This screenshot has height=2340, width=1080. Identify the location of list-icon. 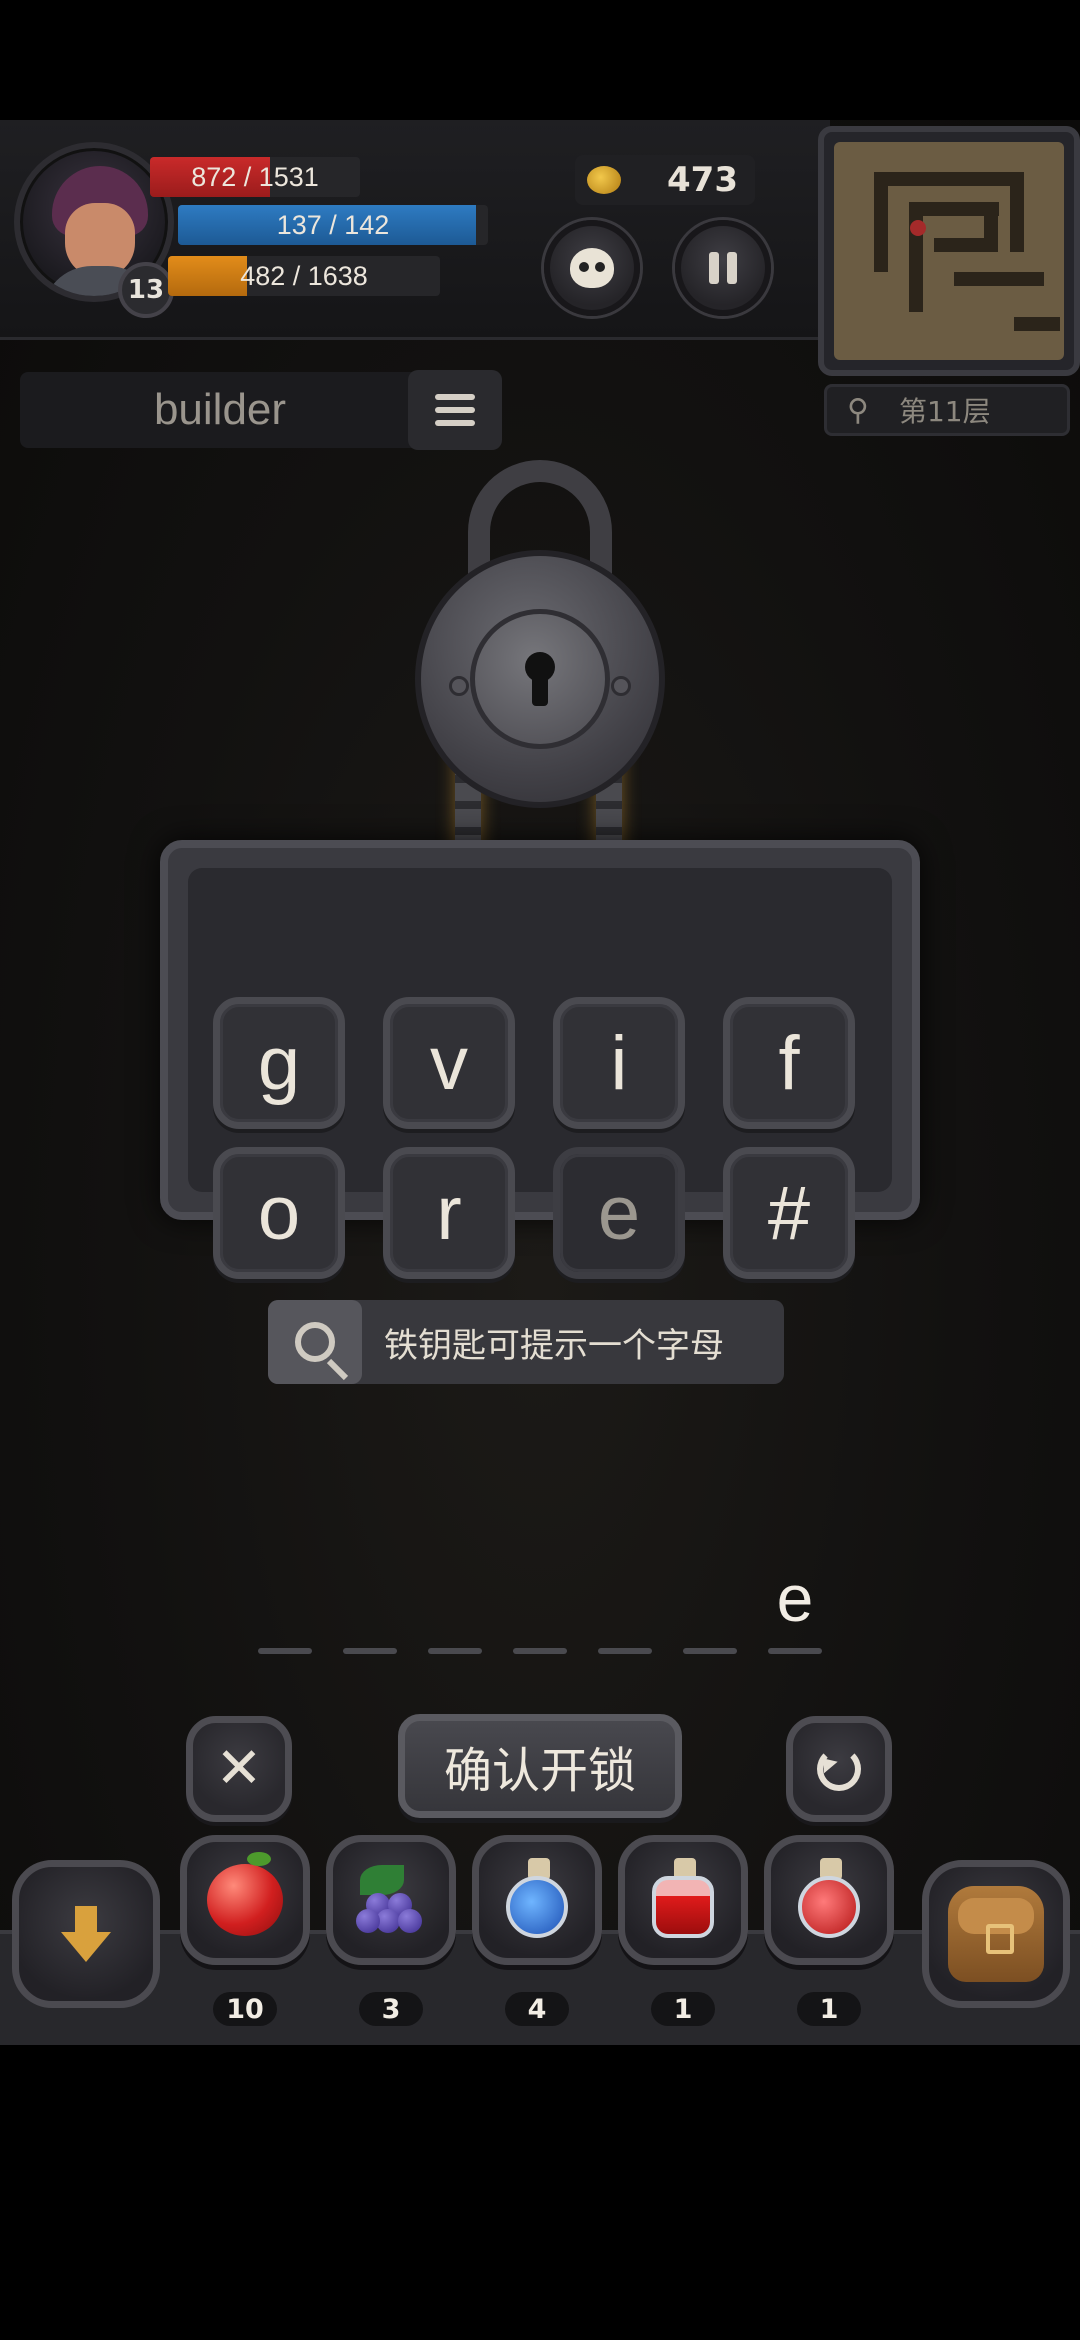
(455, 397).